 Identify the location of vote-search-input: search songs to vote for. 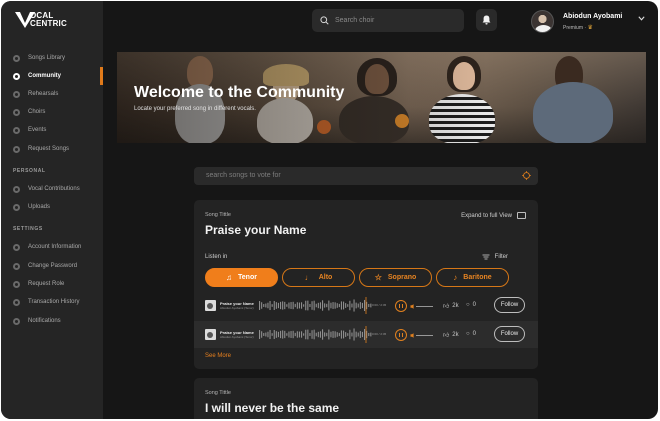
(366, 176).